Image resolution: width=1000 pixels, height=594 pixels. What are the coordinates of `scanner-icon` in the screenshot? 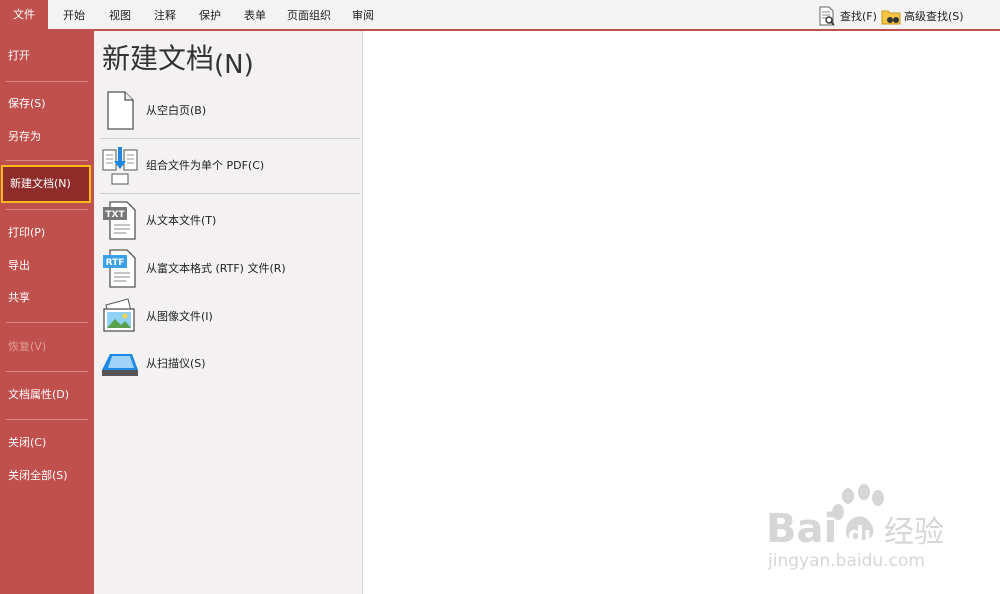 It's located at (120, 365).